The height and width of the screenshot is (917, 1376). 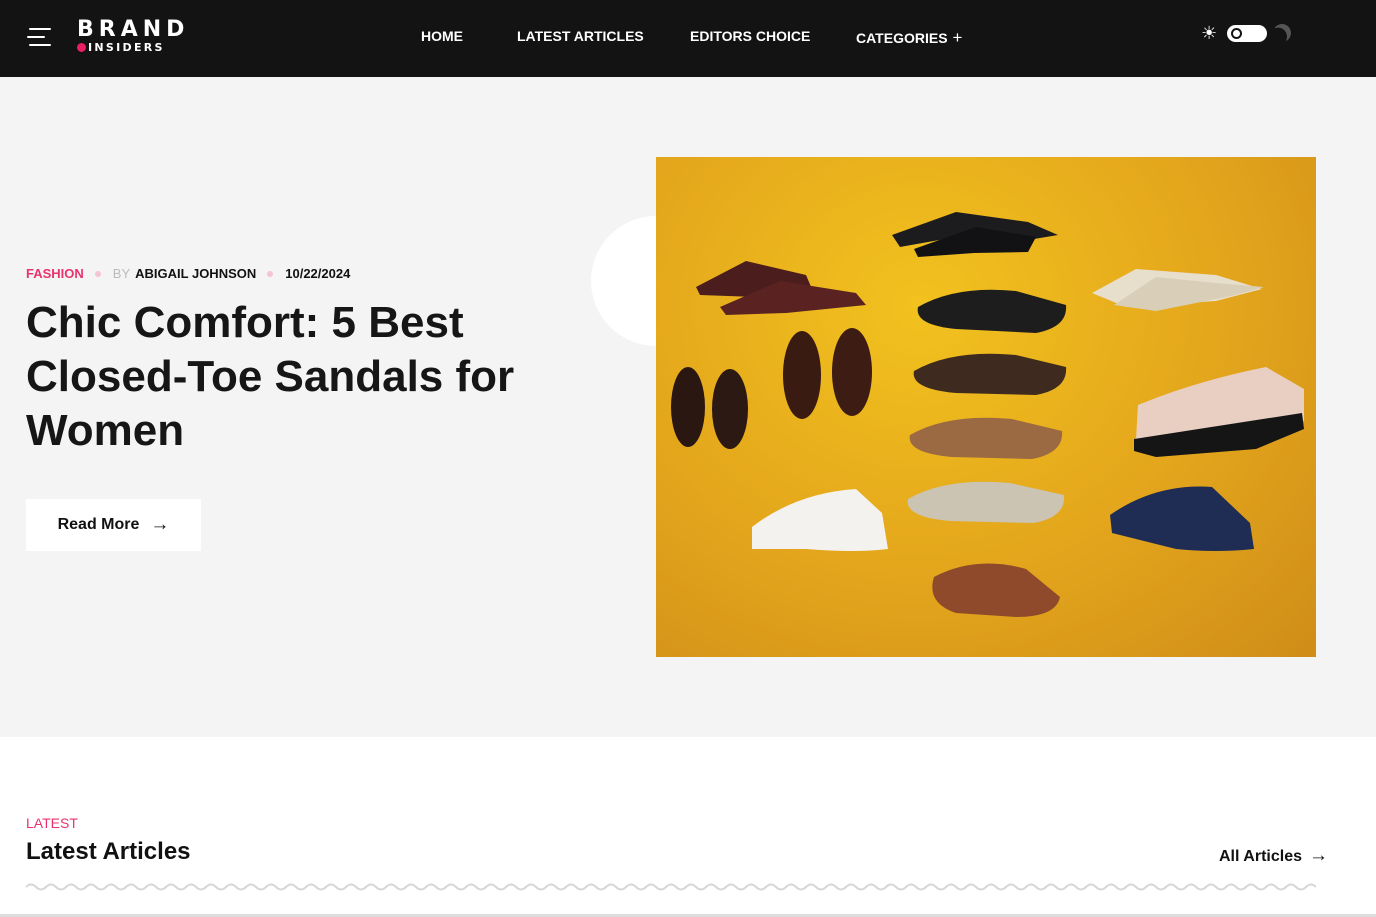 I want to click on menu-icon, so click(x=39, y=37).